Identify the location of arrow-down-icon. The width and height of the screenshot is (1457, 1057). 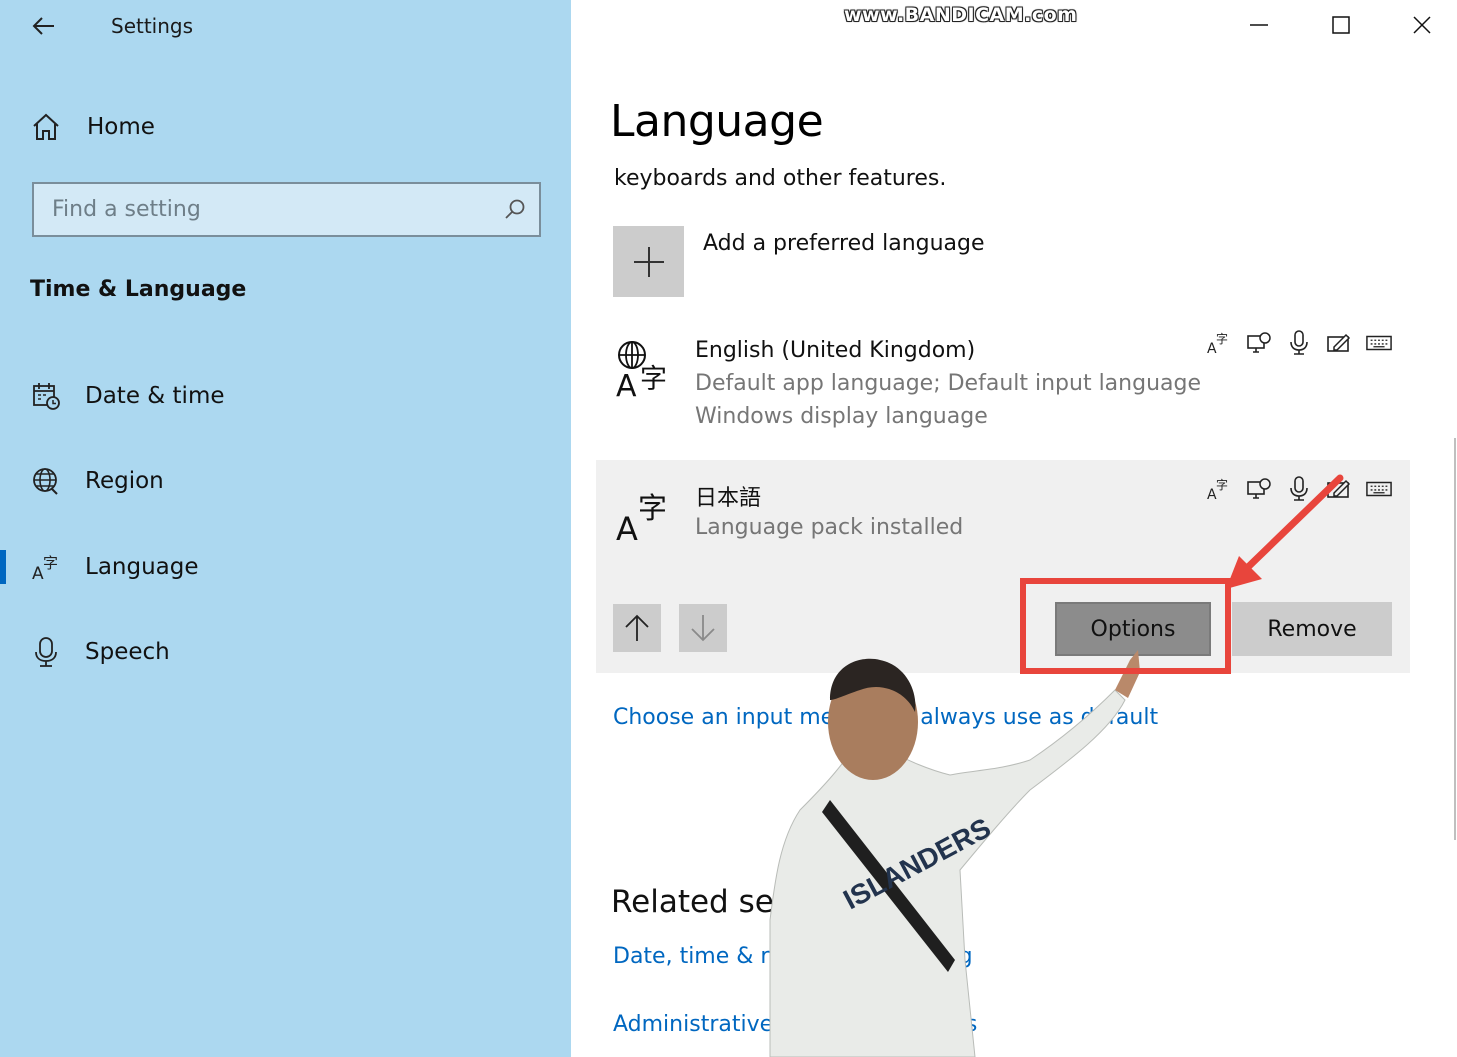
(703, 628).